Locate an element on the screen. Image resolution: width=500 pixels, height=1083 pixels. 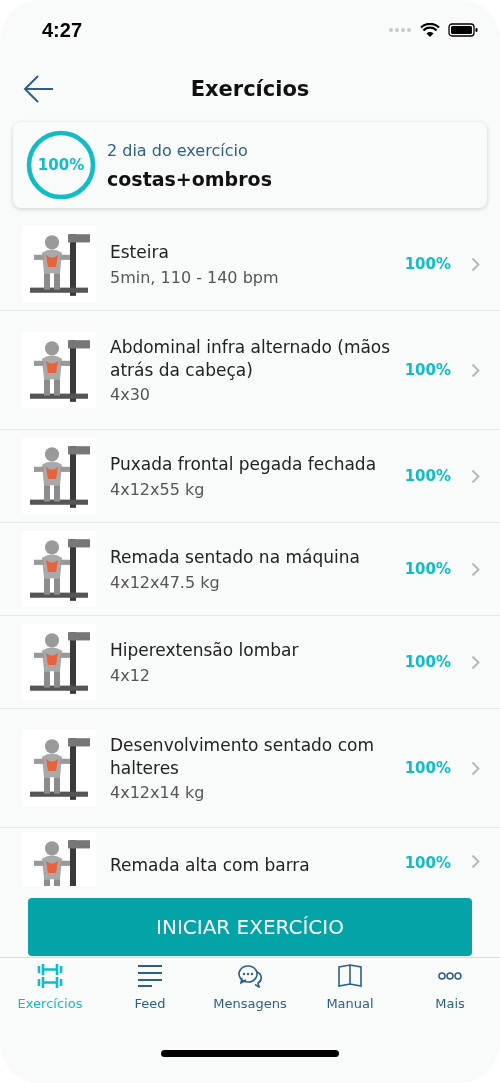
exercise-detail: 4x12x47.5 kg is located at coordinates (165, 582).